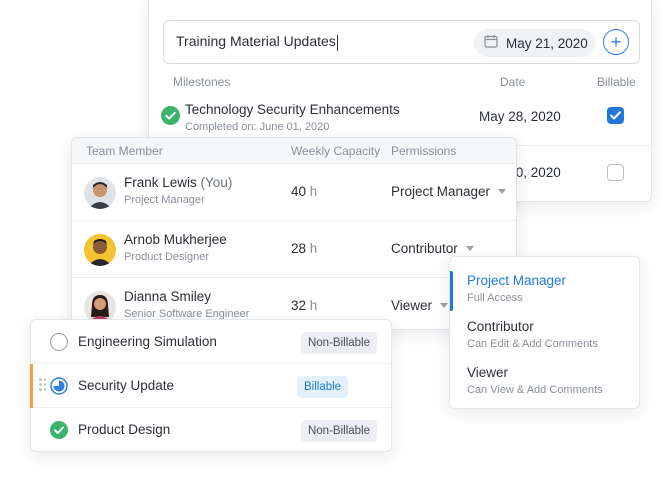 This screenshot has width=671, height=496. I want to click on add-milestone-button: +, so click(616, 42).